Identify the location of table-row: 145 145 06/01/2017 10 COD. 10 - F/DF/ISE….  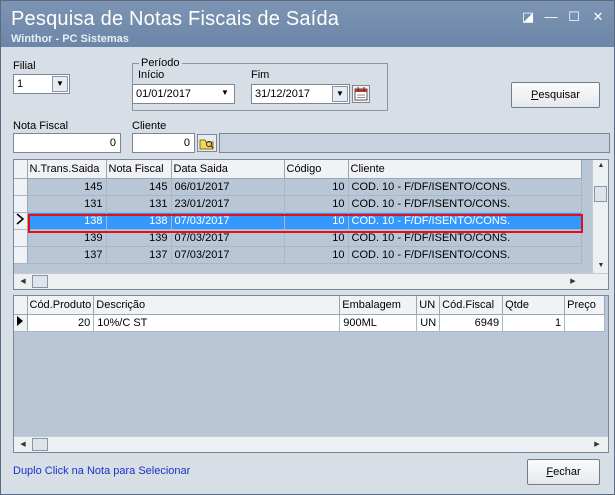
(298, 187).